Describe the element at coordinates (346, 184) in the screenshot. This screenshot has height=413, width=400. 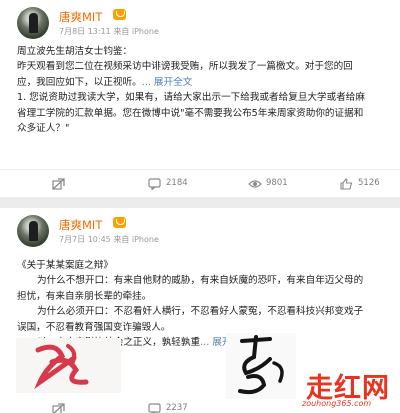
I see `thumbs-up-icon` at that location.